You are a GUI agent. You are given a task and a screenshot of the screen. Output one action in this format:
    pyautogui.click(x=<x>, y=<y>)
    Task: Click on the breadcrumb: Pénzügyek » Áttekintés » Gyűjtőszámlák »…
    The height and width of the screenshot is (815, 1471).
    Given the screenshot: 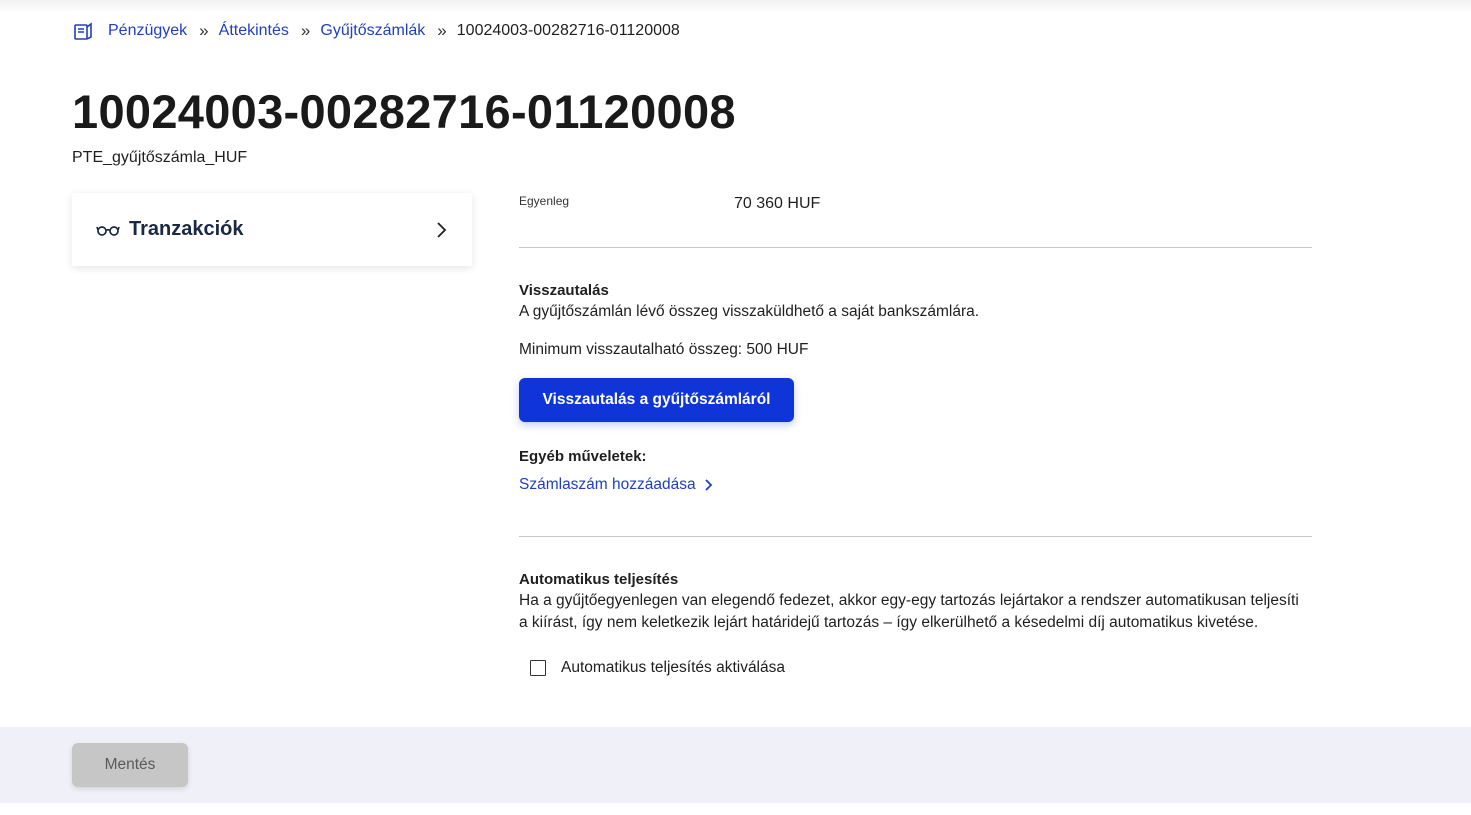 What is the action you would take?
    pyautogui.click(x=376, y=31)
    